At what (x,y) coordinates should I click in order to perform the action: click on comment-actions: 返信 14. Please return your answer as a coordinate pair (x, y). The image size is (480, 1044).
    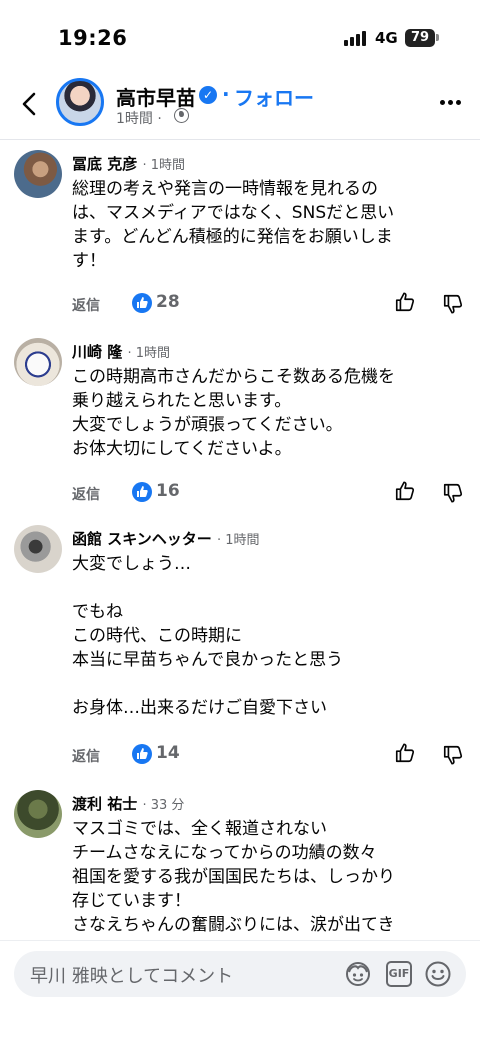
    Looking at the image, I should click on (270, 756).